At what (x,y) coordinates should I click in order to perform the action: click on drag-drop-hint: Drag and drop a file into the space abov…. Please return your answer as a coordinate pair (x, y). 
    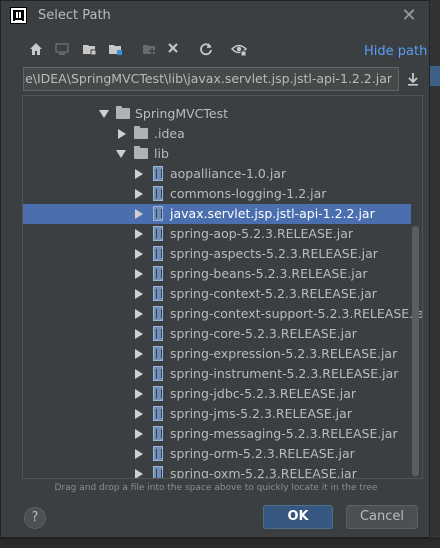
    Looking at the image, I should click on (216, 488).